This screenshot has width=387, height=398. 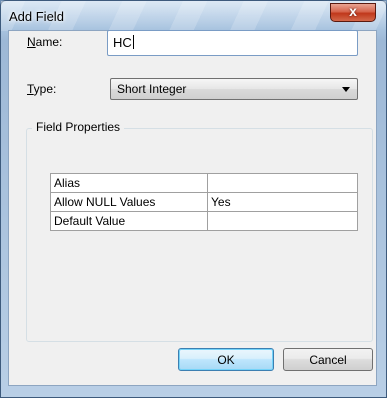 What do you see at coordinates (129, 221) in the screenshot?
I see `property-name-cell: Default Value` at bounding box center [129, 221].